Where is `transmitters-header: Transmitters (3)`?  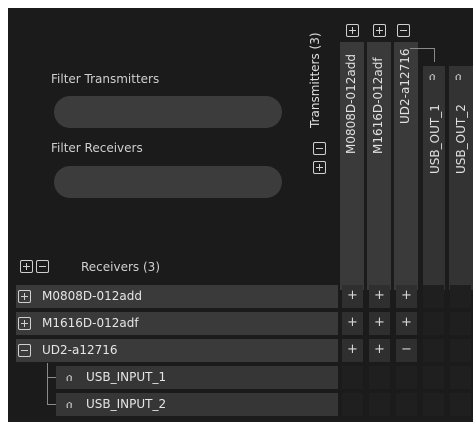 transmitters-header: Transmitters (3) is located at coordinates (315, 80).